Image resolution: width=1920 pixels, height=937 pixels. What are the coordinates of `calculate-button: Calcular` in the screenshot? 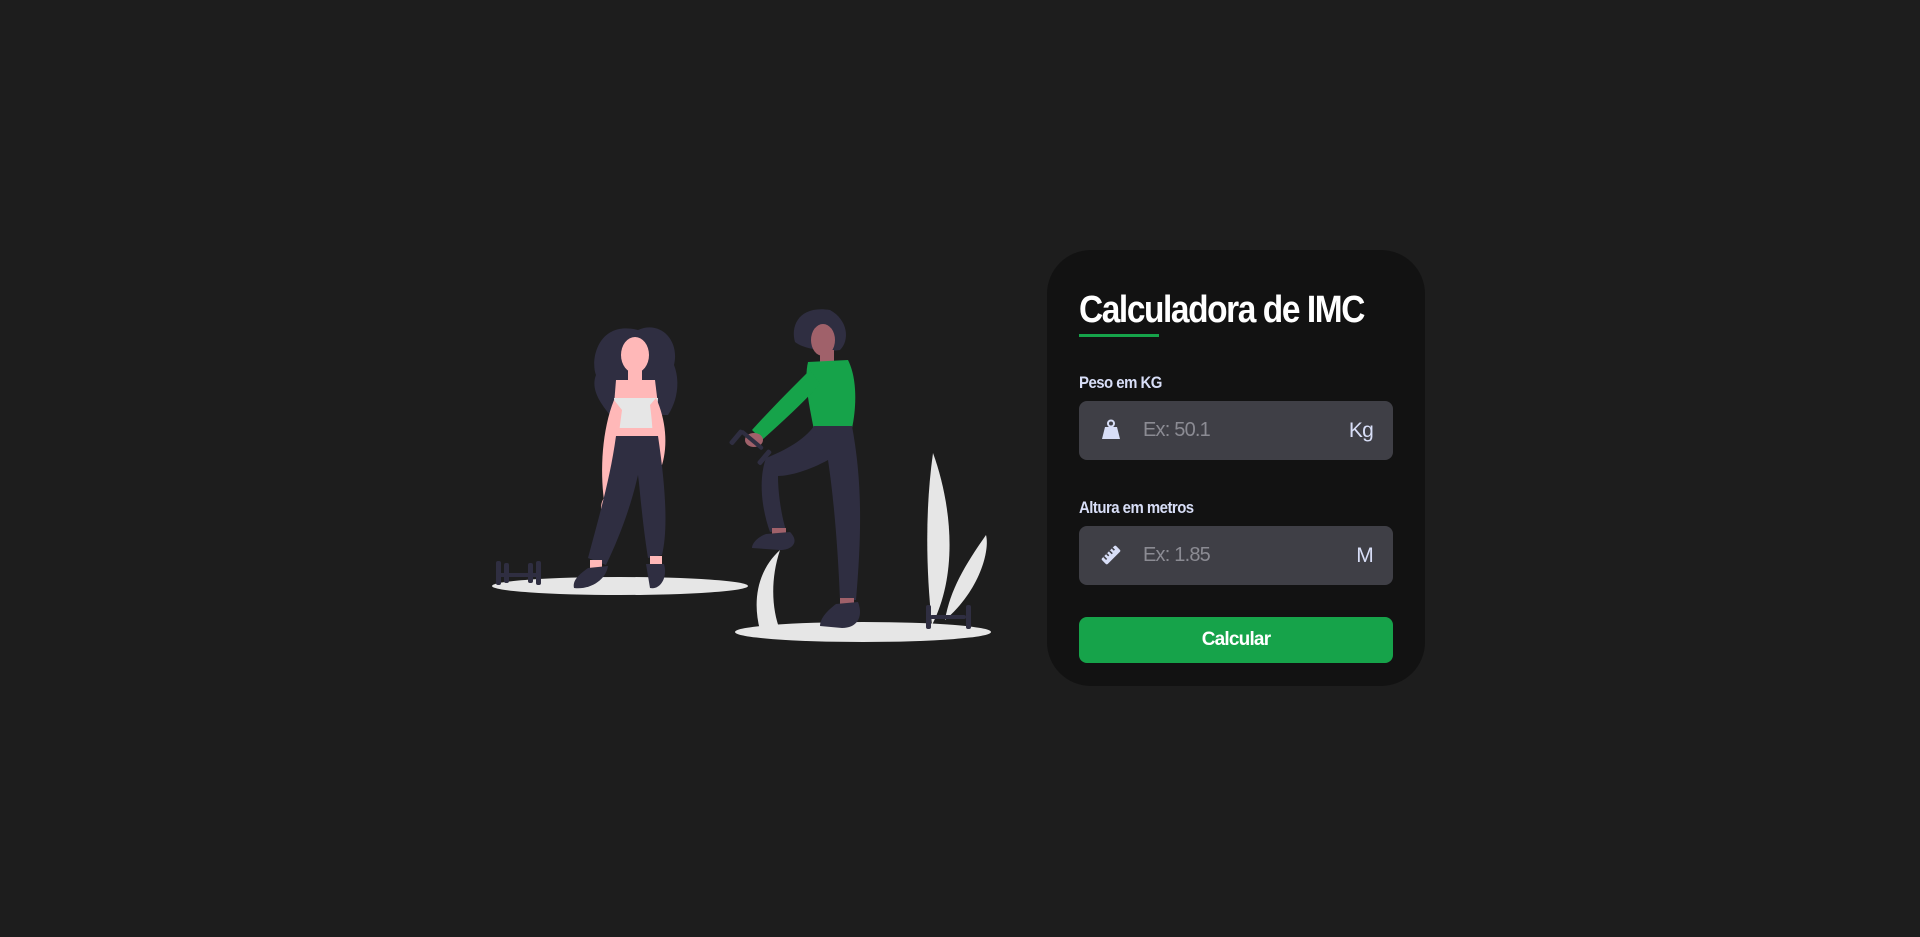 It's located at (1236, 640).